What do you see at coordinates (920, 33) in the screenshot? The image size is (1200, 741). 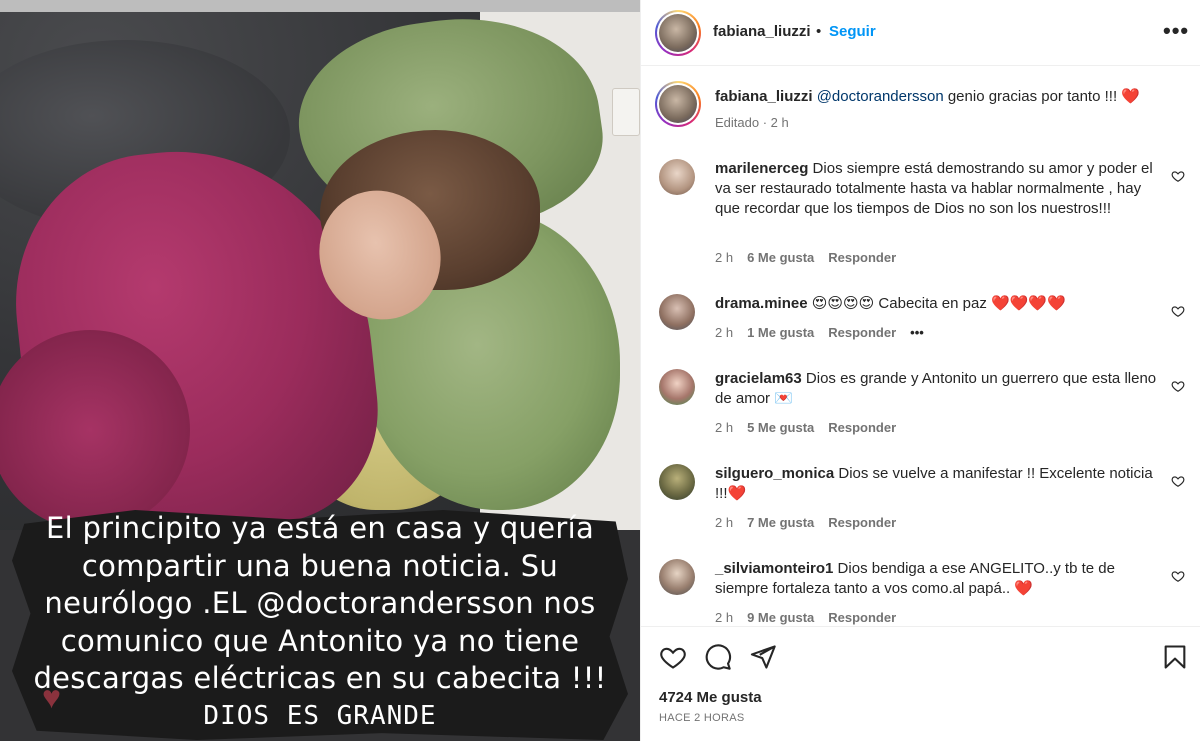 I see `post-header: fabiana_liuzzi • Seguir •••` at bounding box center [920, 33].